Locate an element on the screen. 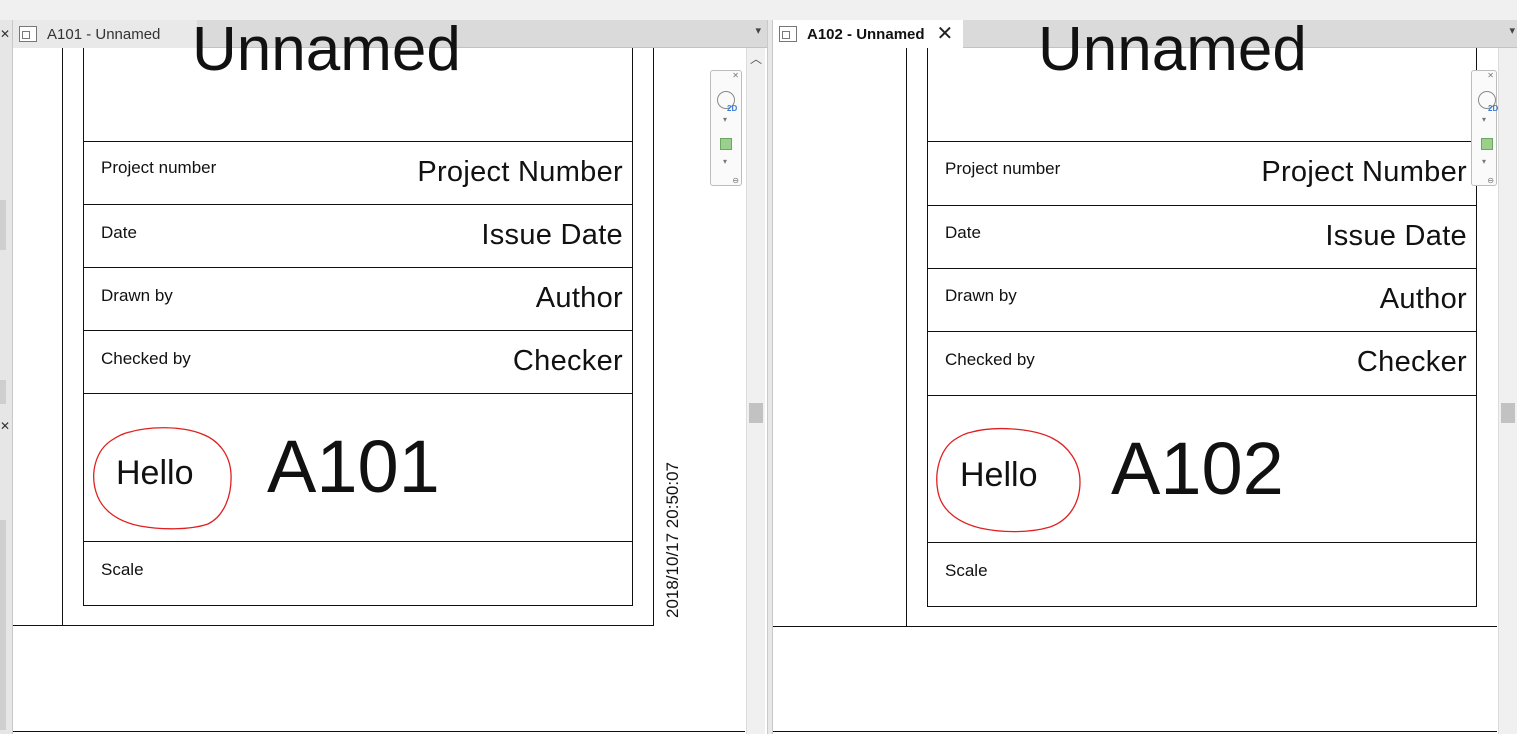 This screenshot has height=734, width=1517. view-tab-a102: A102 - Unnamed ✕ is located at coordinates (868, 34).